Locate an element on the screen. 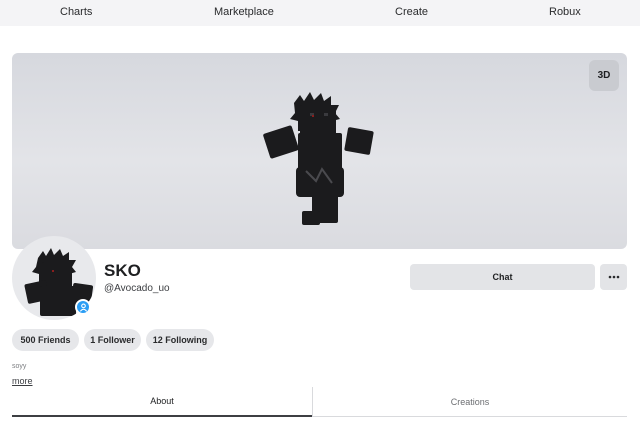 The height and width of the screenshot is (433, 640). chat-button: Chat is located at coordinates (502, 277).